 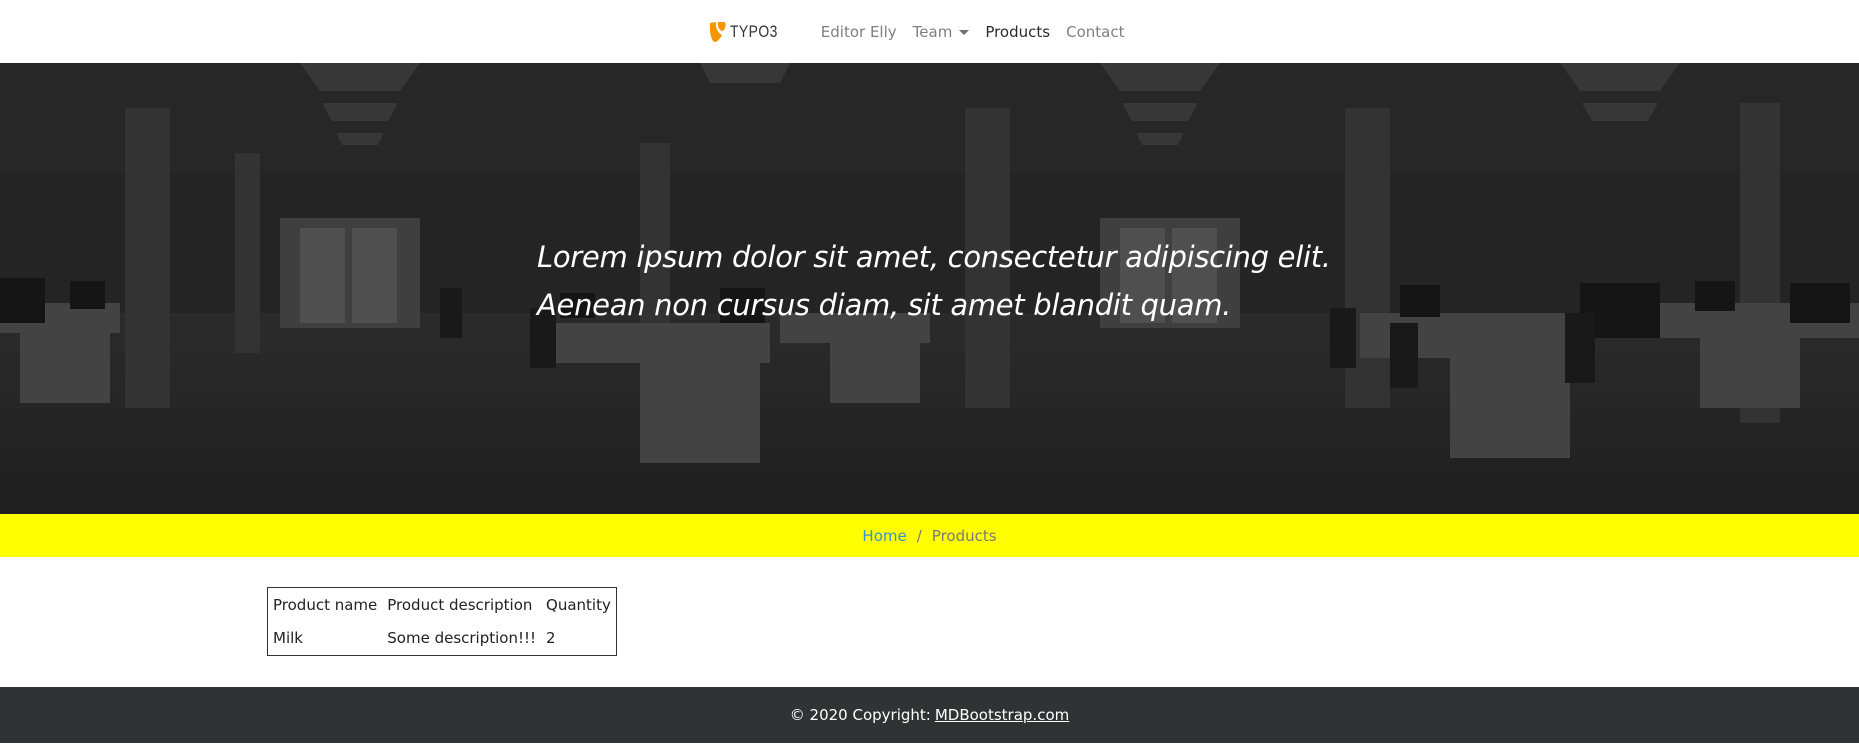 I want to click on navbar-content: TYPO3 Editor Elly Team Products Contact, so click(x=925, y=32).